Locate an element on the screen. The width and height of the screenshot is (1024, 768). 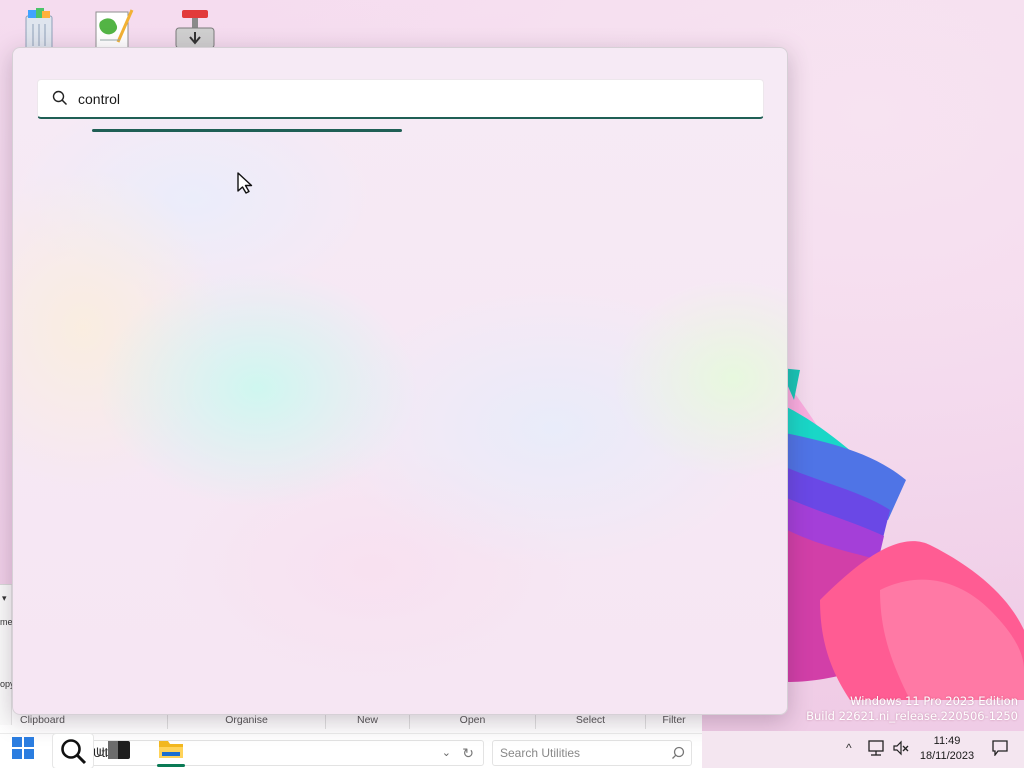
search-query-input is located at coordinates (408, 99).